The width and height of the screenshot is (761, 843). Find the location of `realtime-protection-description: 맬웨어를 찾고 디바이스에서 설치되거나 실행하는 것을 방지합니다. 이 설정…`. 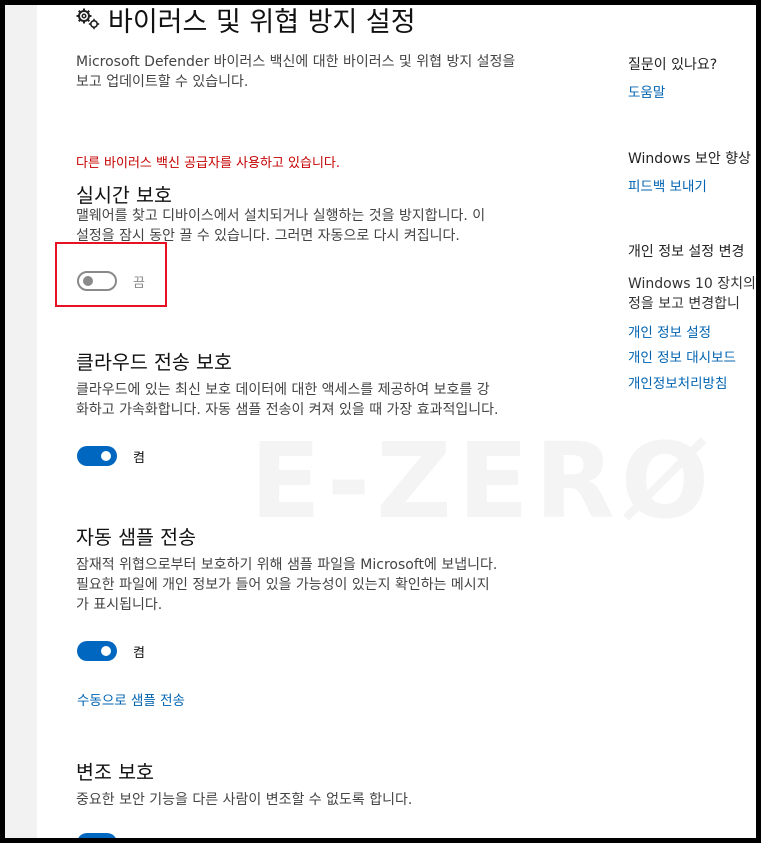

realtime-protection-description: 맬웨어를 찾고 디바이스에서 설치되거나 실행하는 것을 방지합니다. 이 설정… is located at coordinates (281, 226).